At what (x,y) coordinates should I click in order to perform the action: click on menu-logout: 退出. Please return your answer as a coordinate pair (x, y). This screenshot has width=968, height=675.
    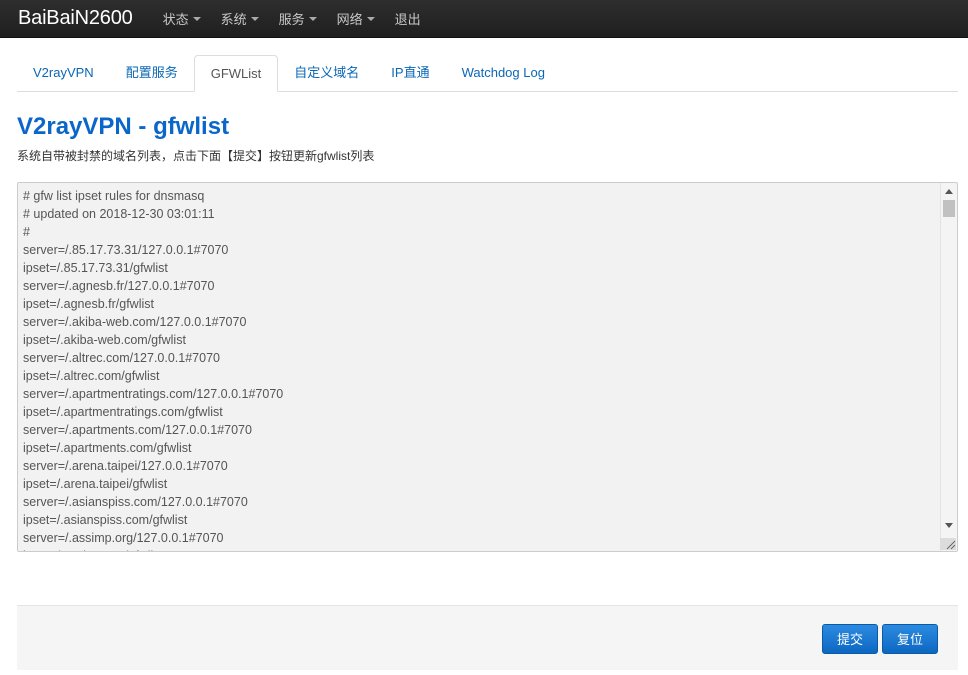
    Looking at the image, I should click on (408, 18).